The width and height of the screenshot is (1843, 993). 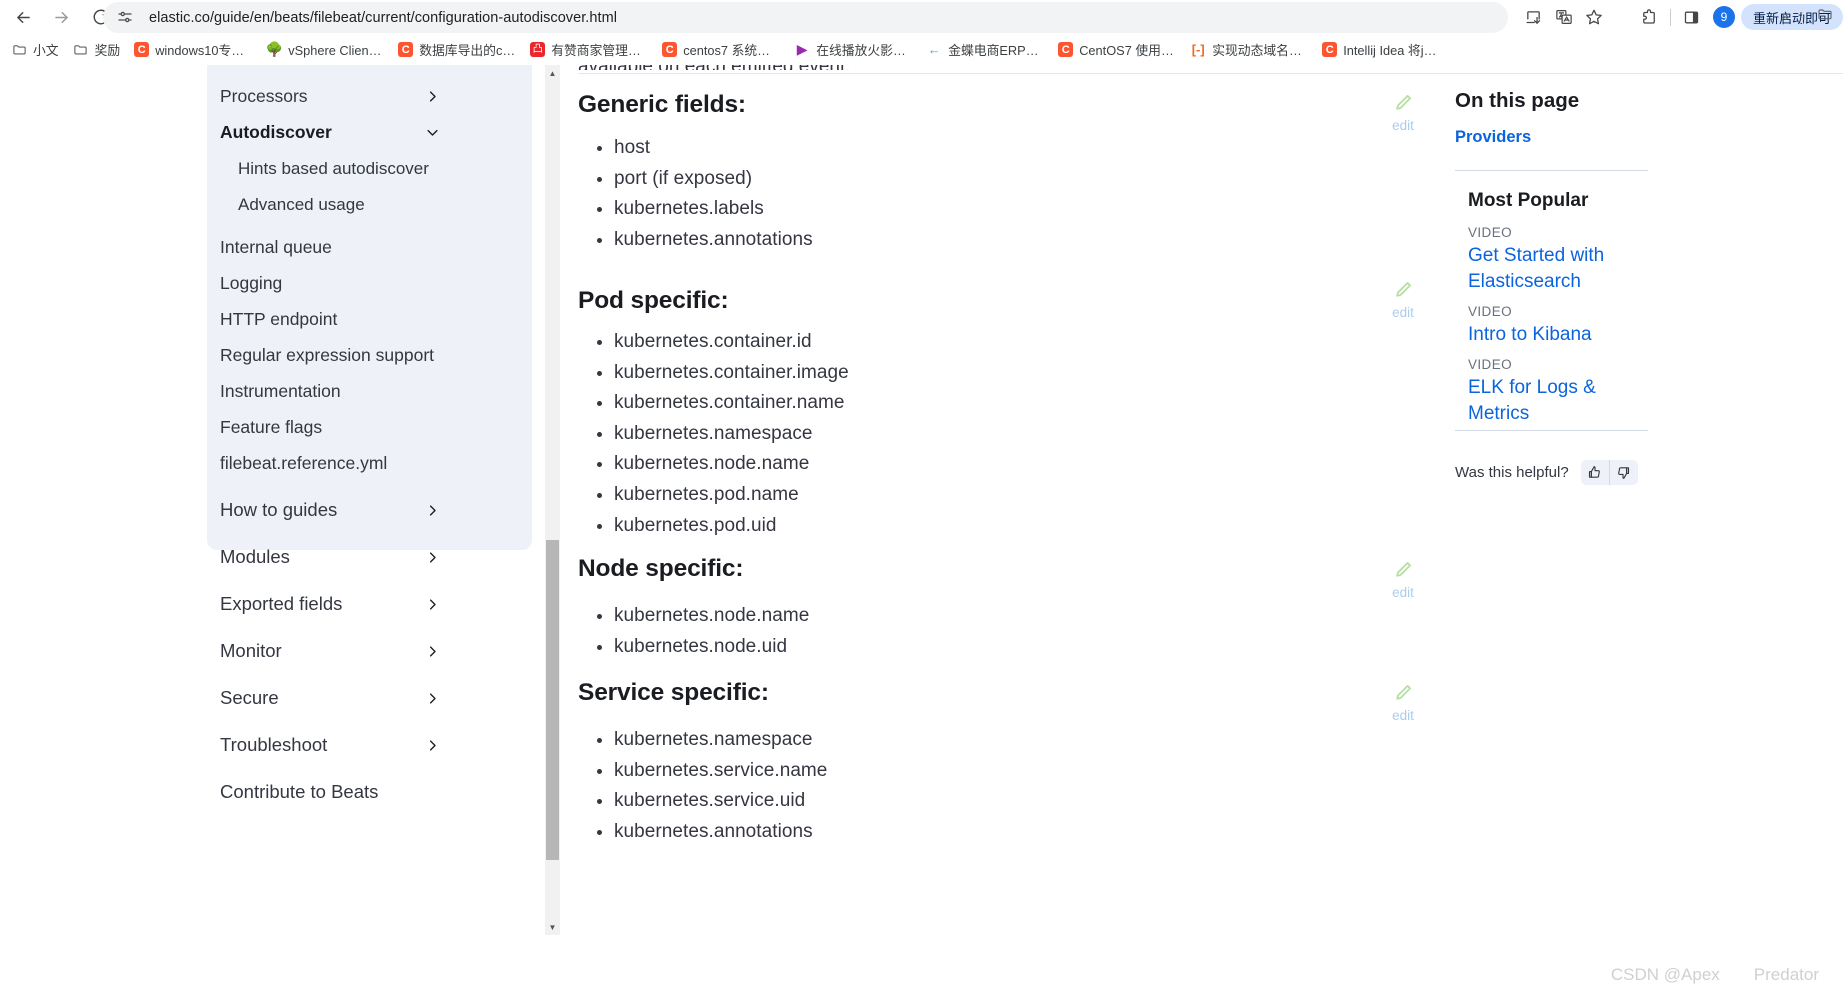 What do you see at coordinates (1692, 17) in the screenshot?
I see `side-panel-icon` at bounding box center [1692, 17].